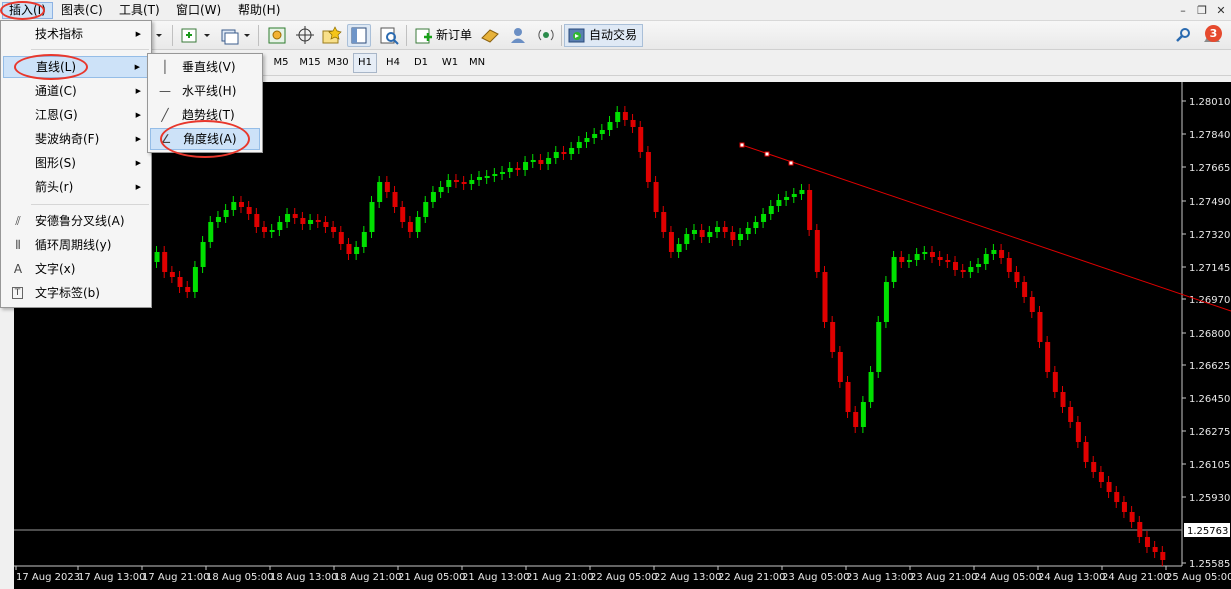  Describe the element at coordinates (76, 269) in the screenshot. I see `menu-item-text: A 文字(x)` at that location.